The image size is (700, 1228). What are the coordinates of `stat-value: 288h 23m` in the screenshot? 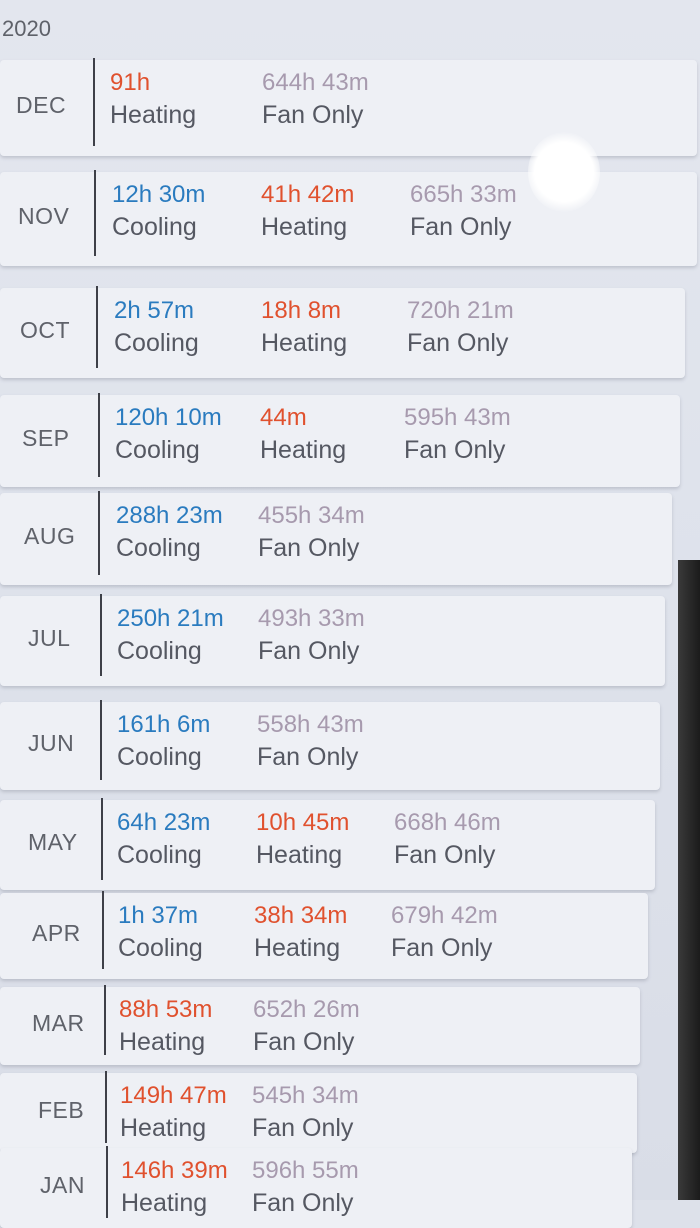 It's located at (169, 515).